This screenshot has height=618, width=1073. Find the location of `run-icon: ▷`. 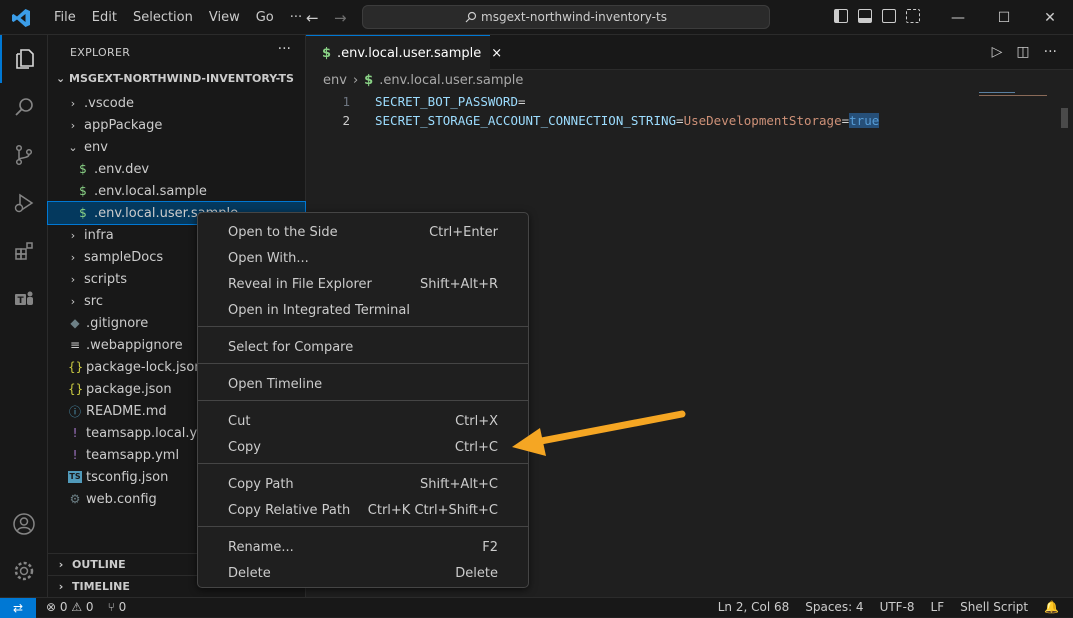

run-icon: ▷ is located at coordinates (997, 52).